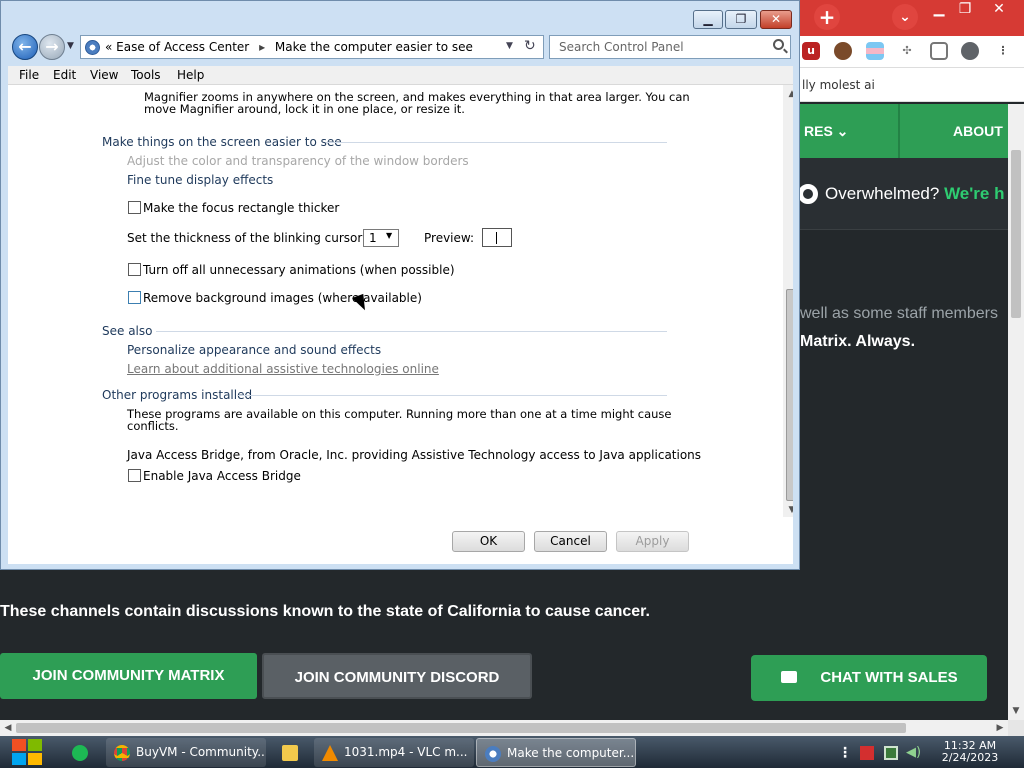 The width and height of the screenshot is (1024, 768). I want to click on flag-extension-icon, so click(875, 51).